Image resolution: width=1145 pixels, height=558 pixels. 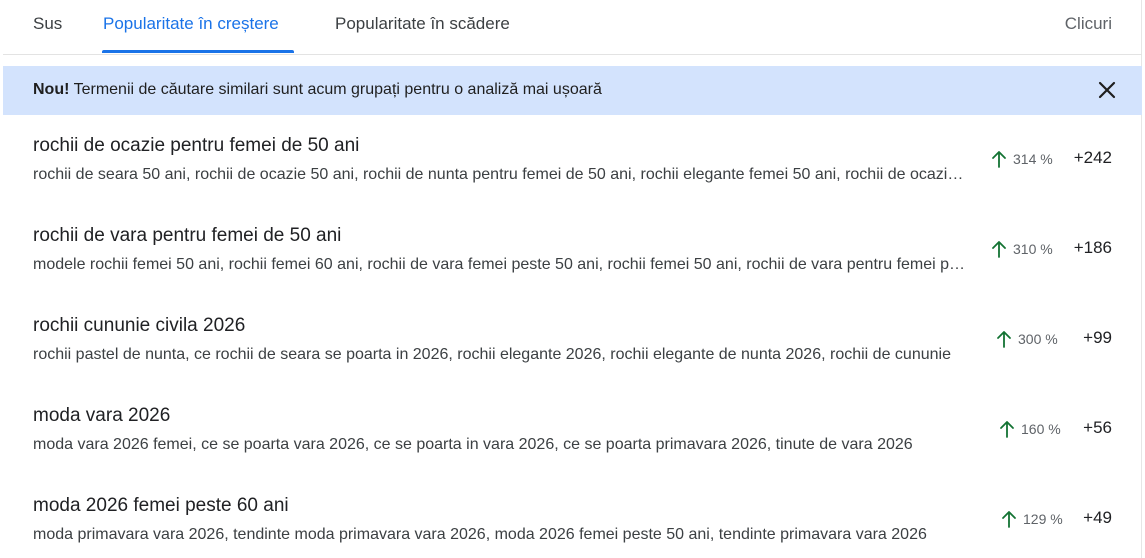 What do you see at coordinates (191, 24) in the screenshot?
I see `tab-rising: Popularitate în creștere` at bounding box center [191, 24].